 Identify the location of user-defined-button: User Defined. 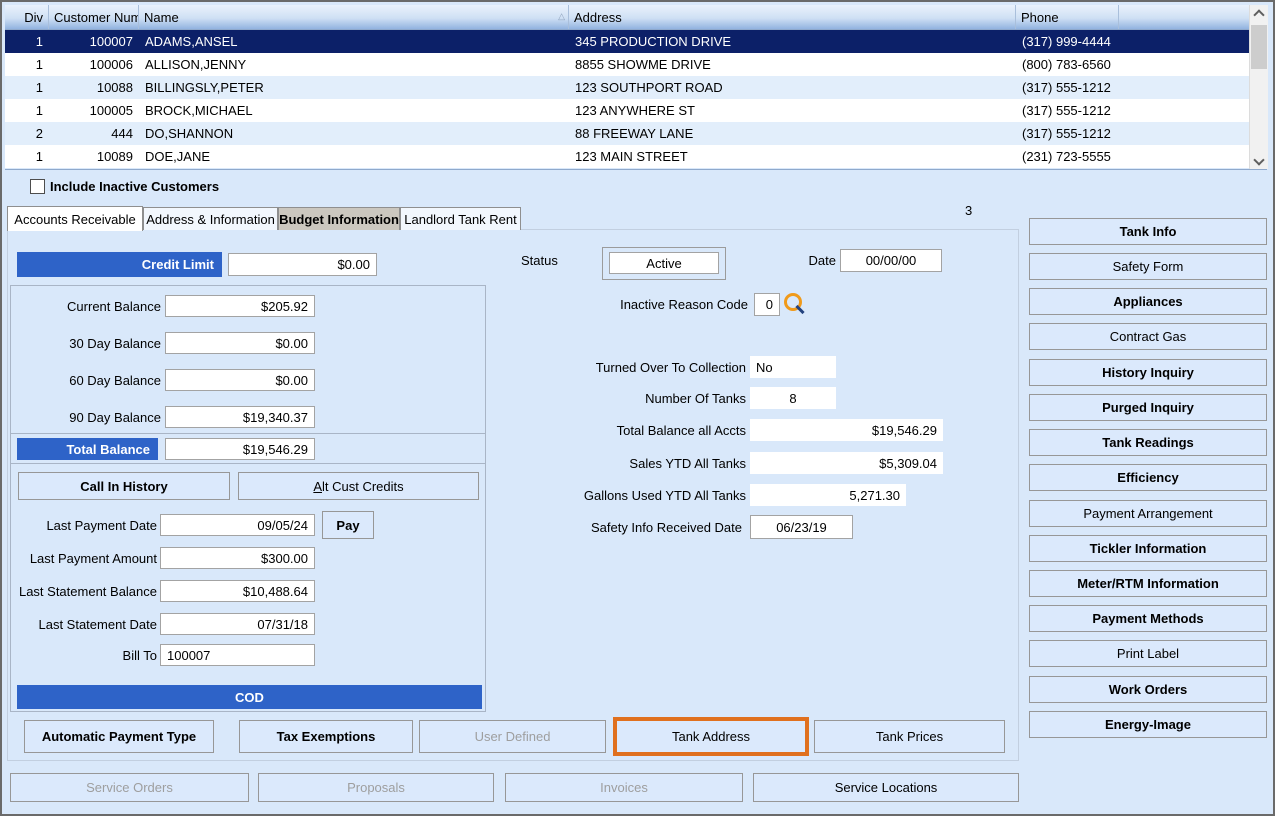
(512, 736).